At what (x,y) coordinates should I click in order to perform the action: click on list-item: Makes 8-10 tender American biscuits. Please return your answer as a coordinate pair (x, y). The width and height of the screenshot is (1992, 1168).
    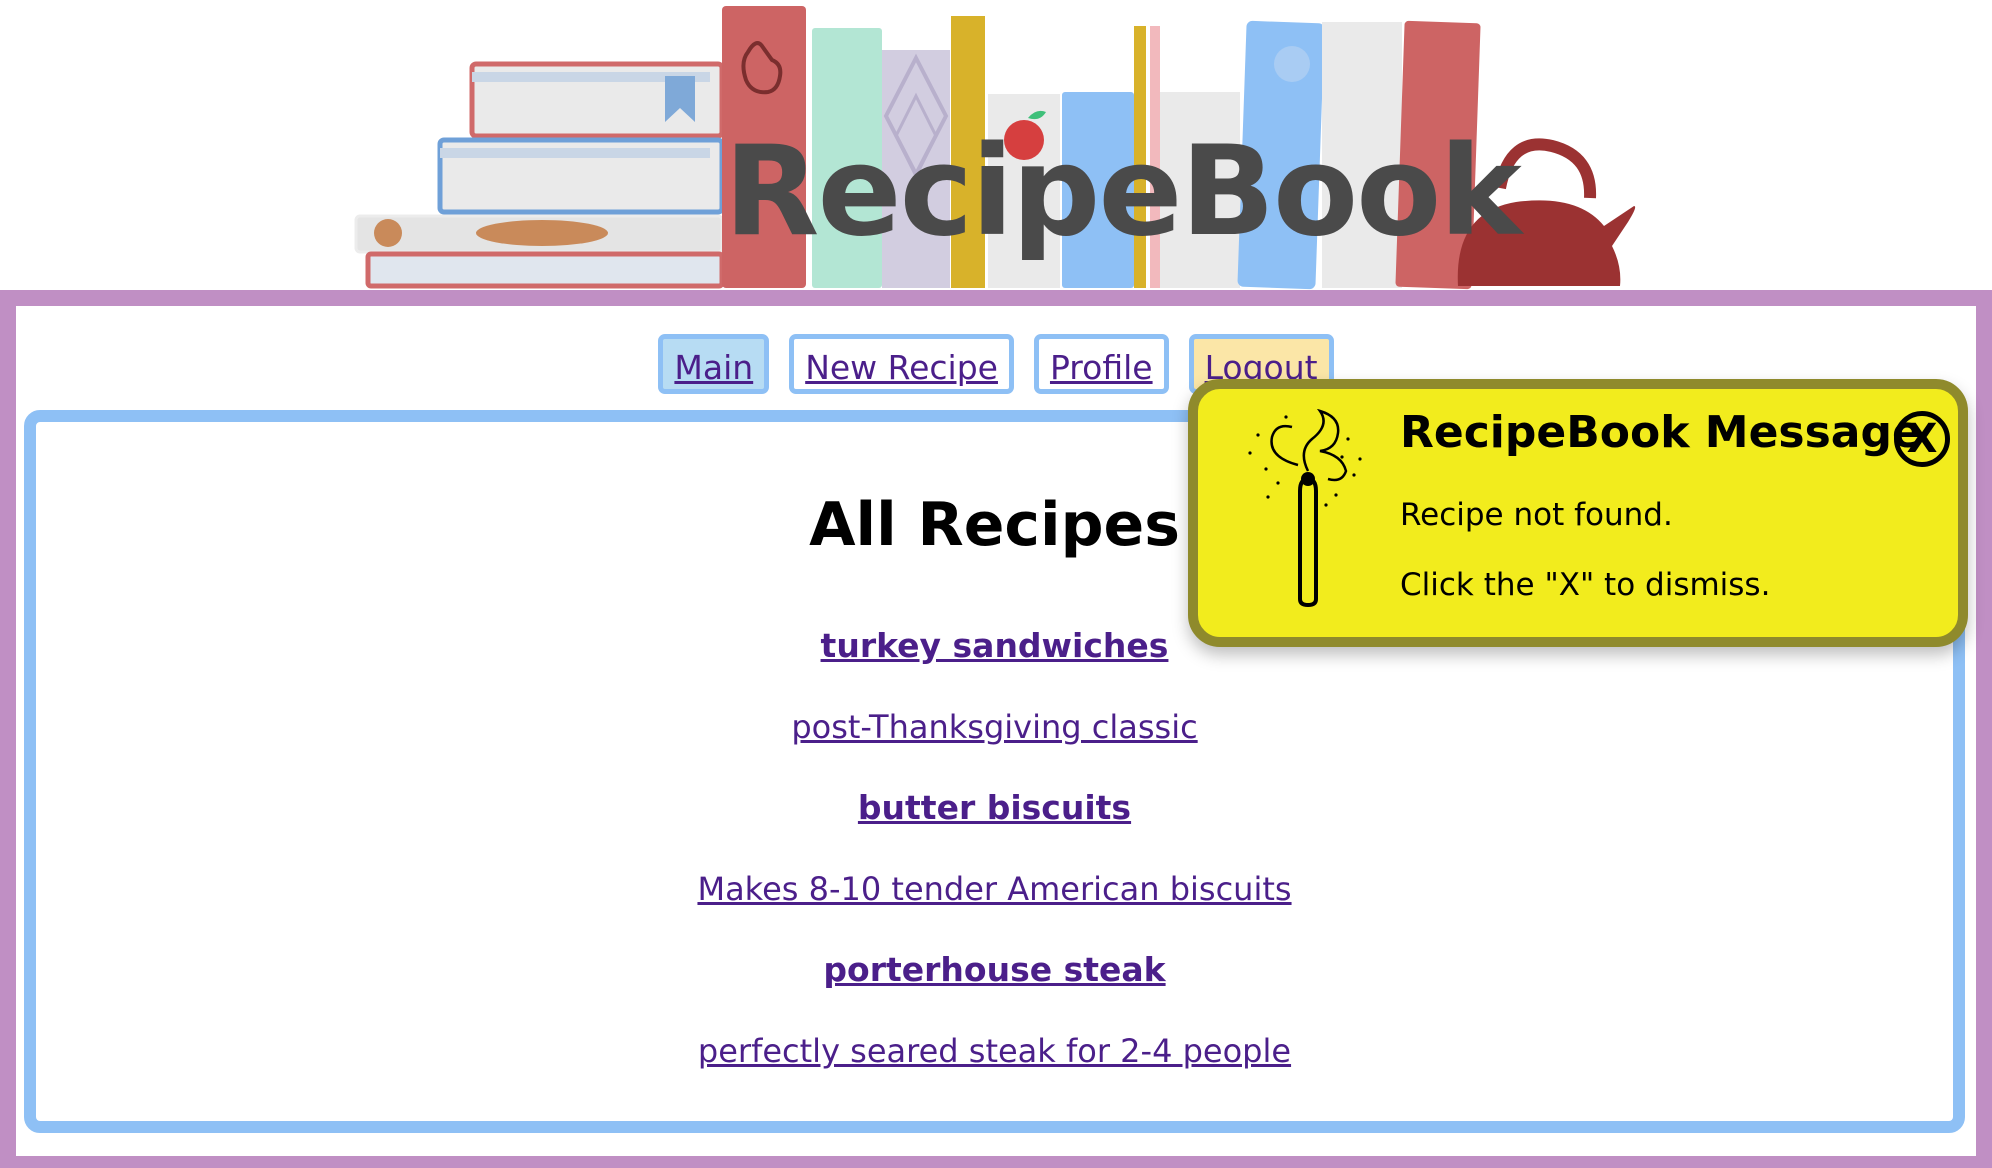
    Looking at the image, I should click on (994, 889).